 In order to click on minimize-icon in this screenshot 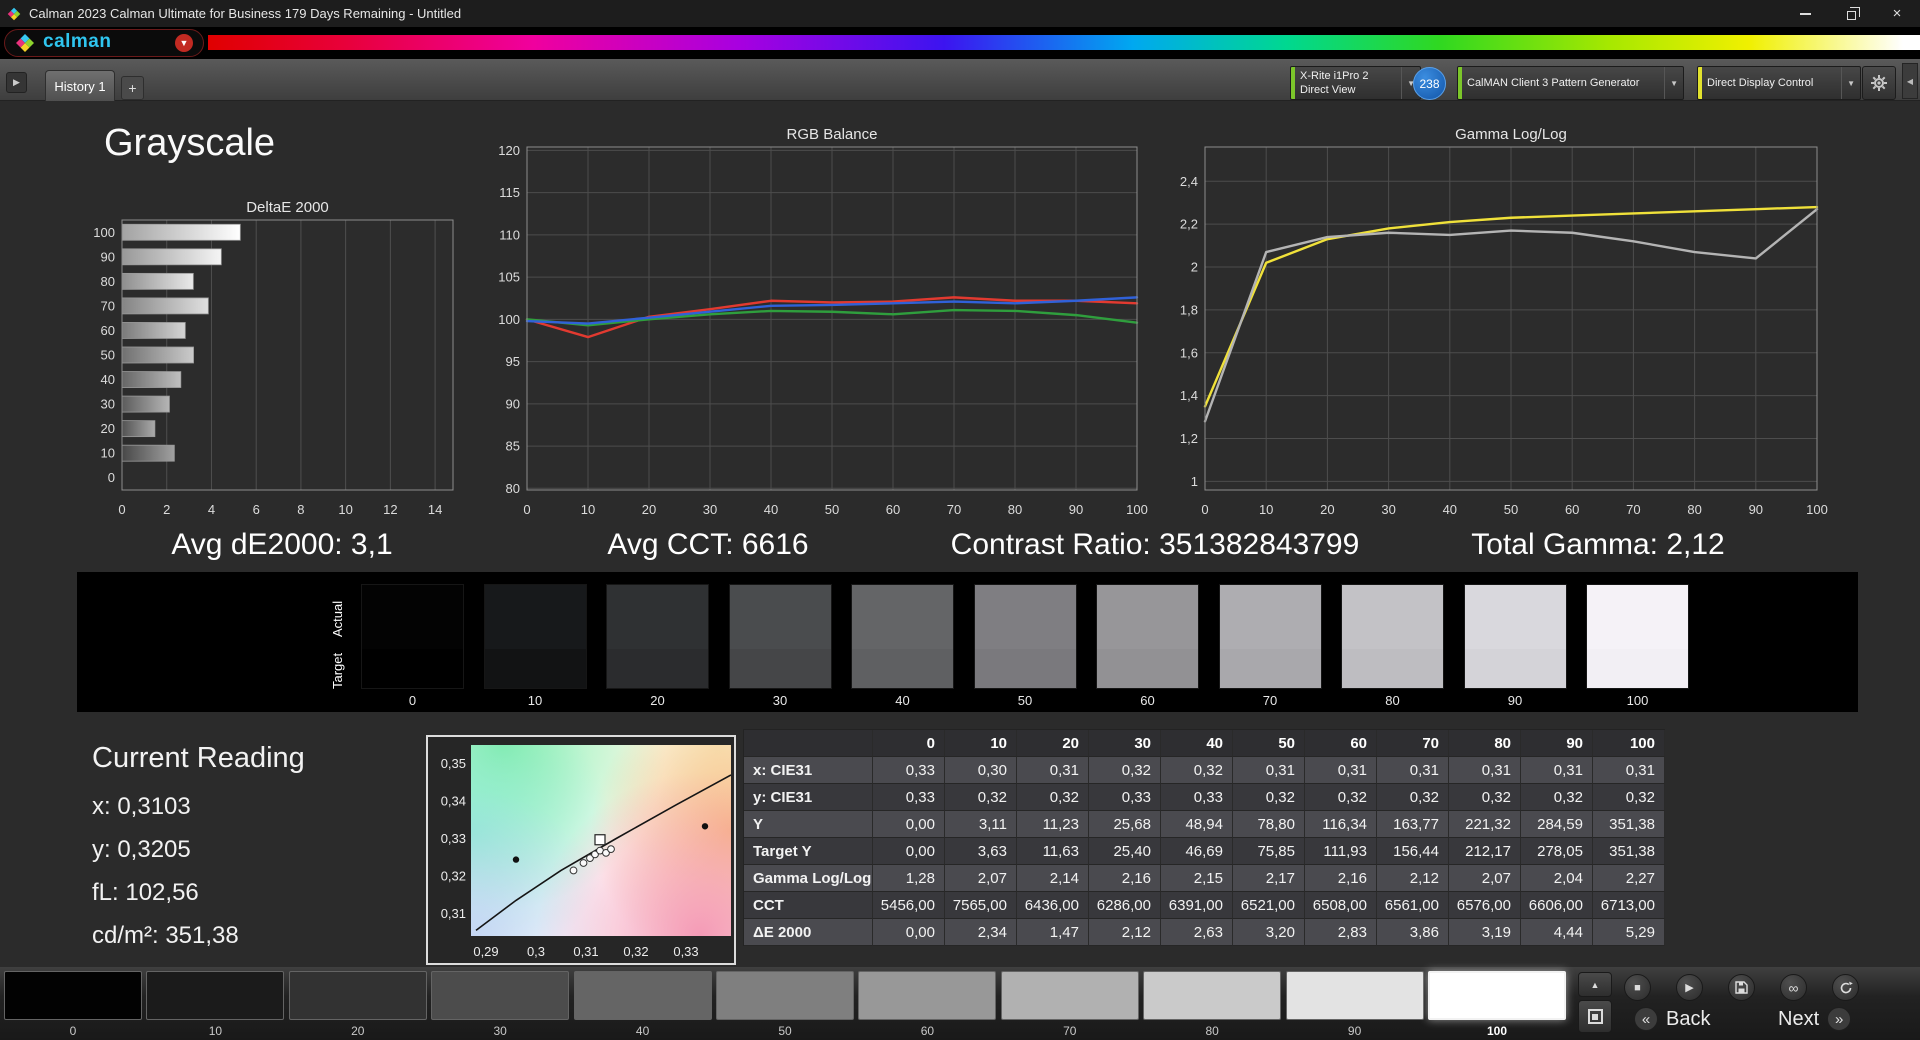, I will do `click(1805, 13)`.